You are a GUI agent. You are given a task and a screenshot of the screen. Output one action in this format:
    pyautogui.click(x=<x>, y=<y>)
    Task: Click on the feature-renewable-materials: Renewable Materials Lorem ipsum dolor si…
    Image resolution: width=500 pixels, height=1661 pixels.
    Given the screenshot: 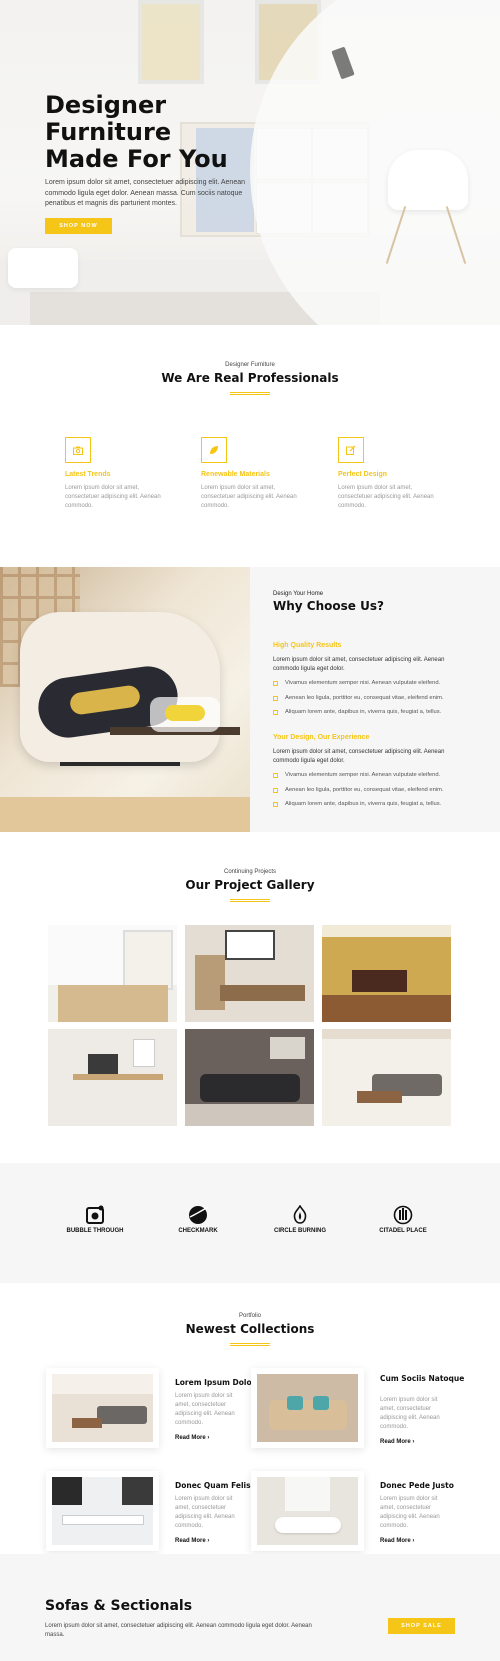 What is the action you would take?
    pyautogui.click(x=256, y=474)
    